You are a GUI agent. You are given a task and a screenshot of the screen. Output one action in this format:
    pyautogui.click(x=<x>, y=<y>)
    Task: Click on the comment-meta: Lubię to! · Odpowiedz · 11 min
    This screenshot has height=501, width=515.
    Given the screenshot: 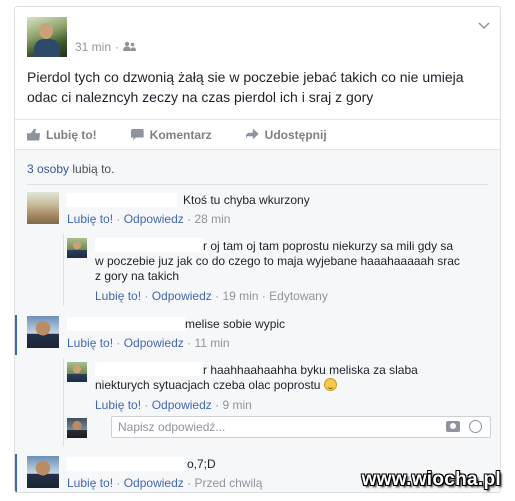 What is the action you would take?
    pyautogui.click(x=148, y=343)
    